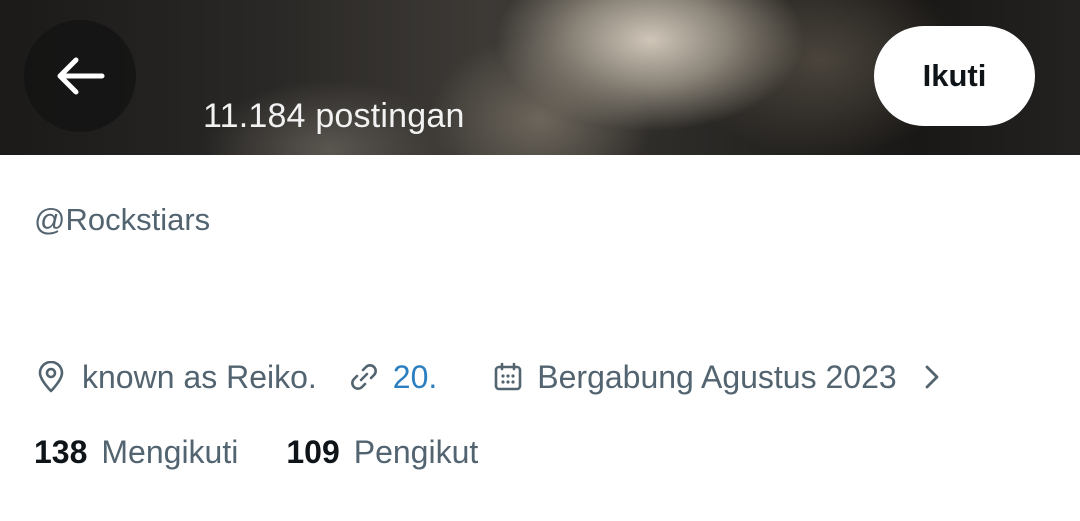 This screenshot has height=521, width=1080. What do you see at coordinates (313, 452) in the screenshot?
I see `followers-count: 109` at bounding box center [313, 452].